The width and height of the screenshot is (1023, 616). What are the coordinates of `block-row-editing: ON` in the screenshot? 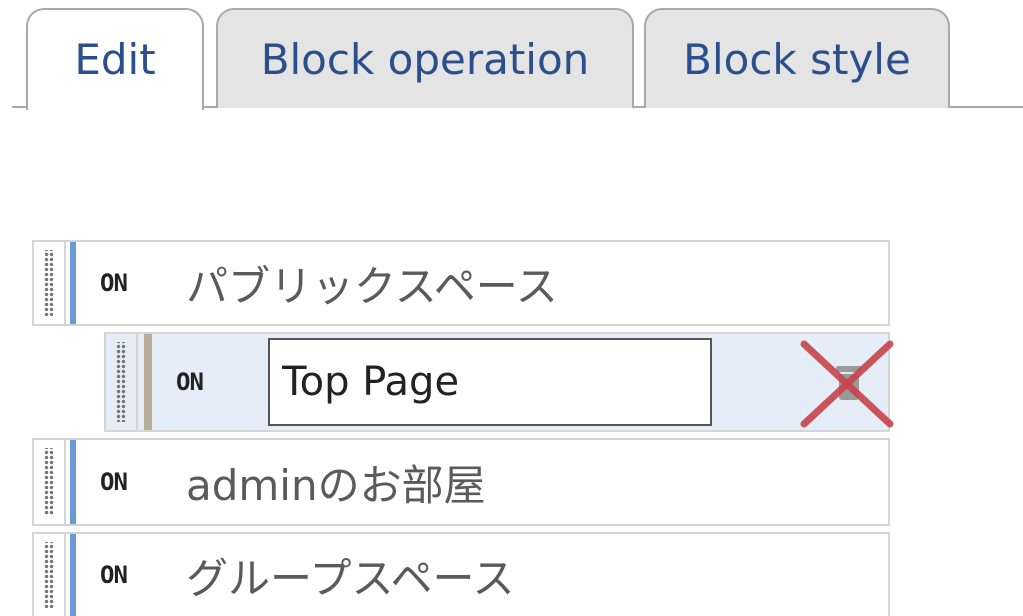 It's located at (499, 382).